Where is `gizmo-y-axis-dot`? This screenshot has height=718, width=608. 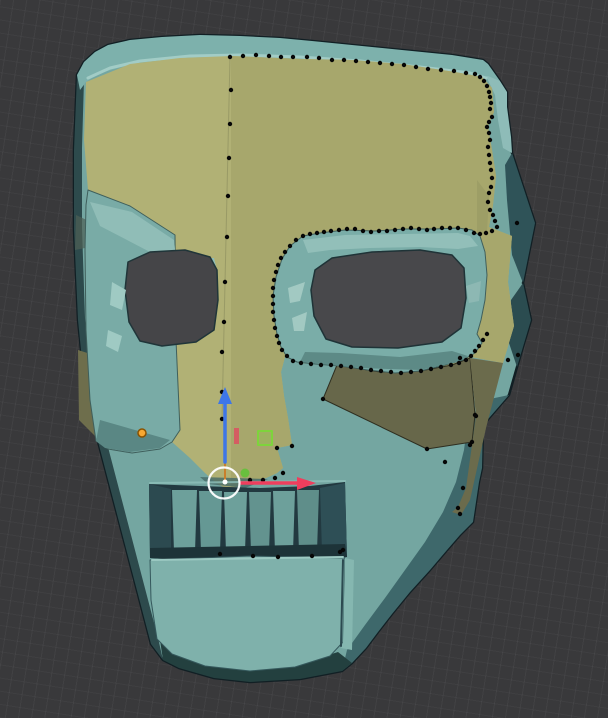 gizmo-y-axis-dot is located at coordinates (245, 473).